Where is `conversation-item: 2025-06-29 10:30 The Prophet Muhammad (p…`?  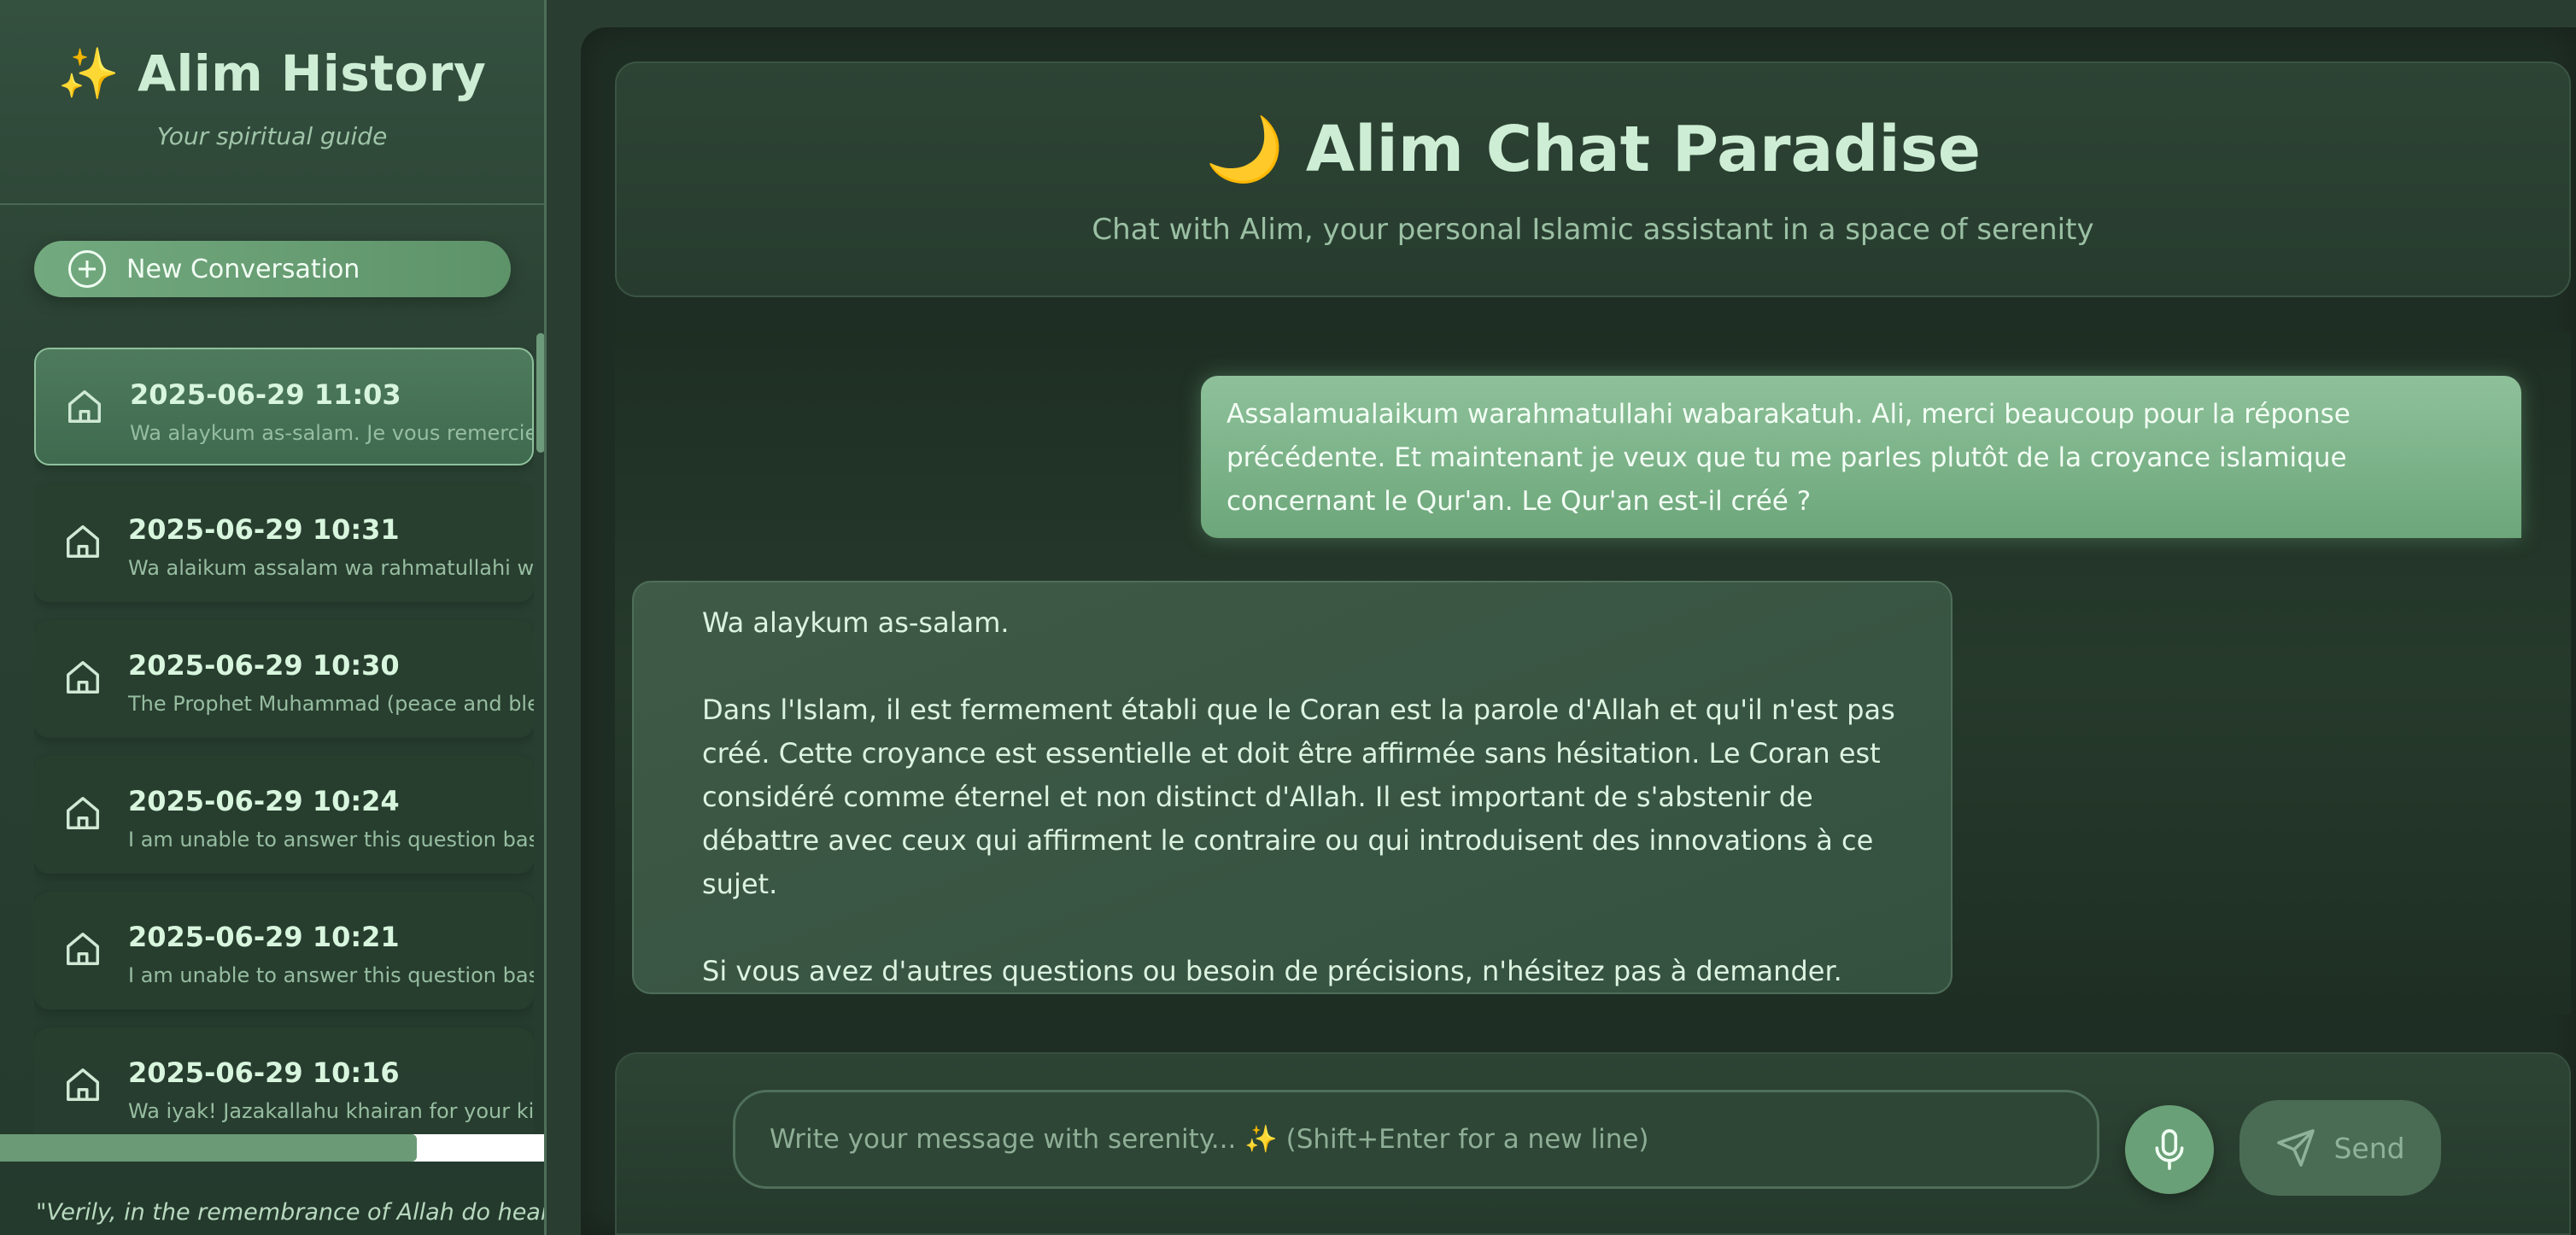
conversation-item: 2025-06-29 10:30 The Prophet Muhammad (p… is located at coordinates (284, 679).